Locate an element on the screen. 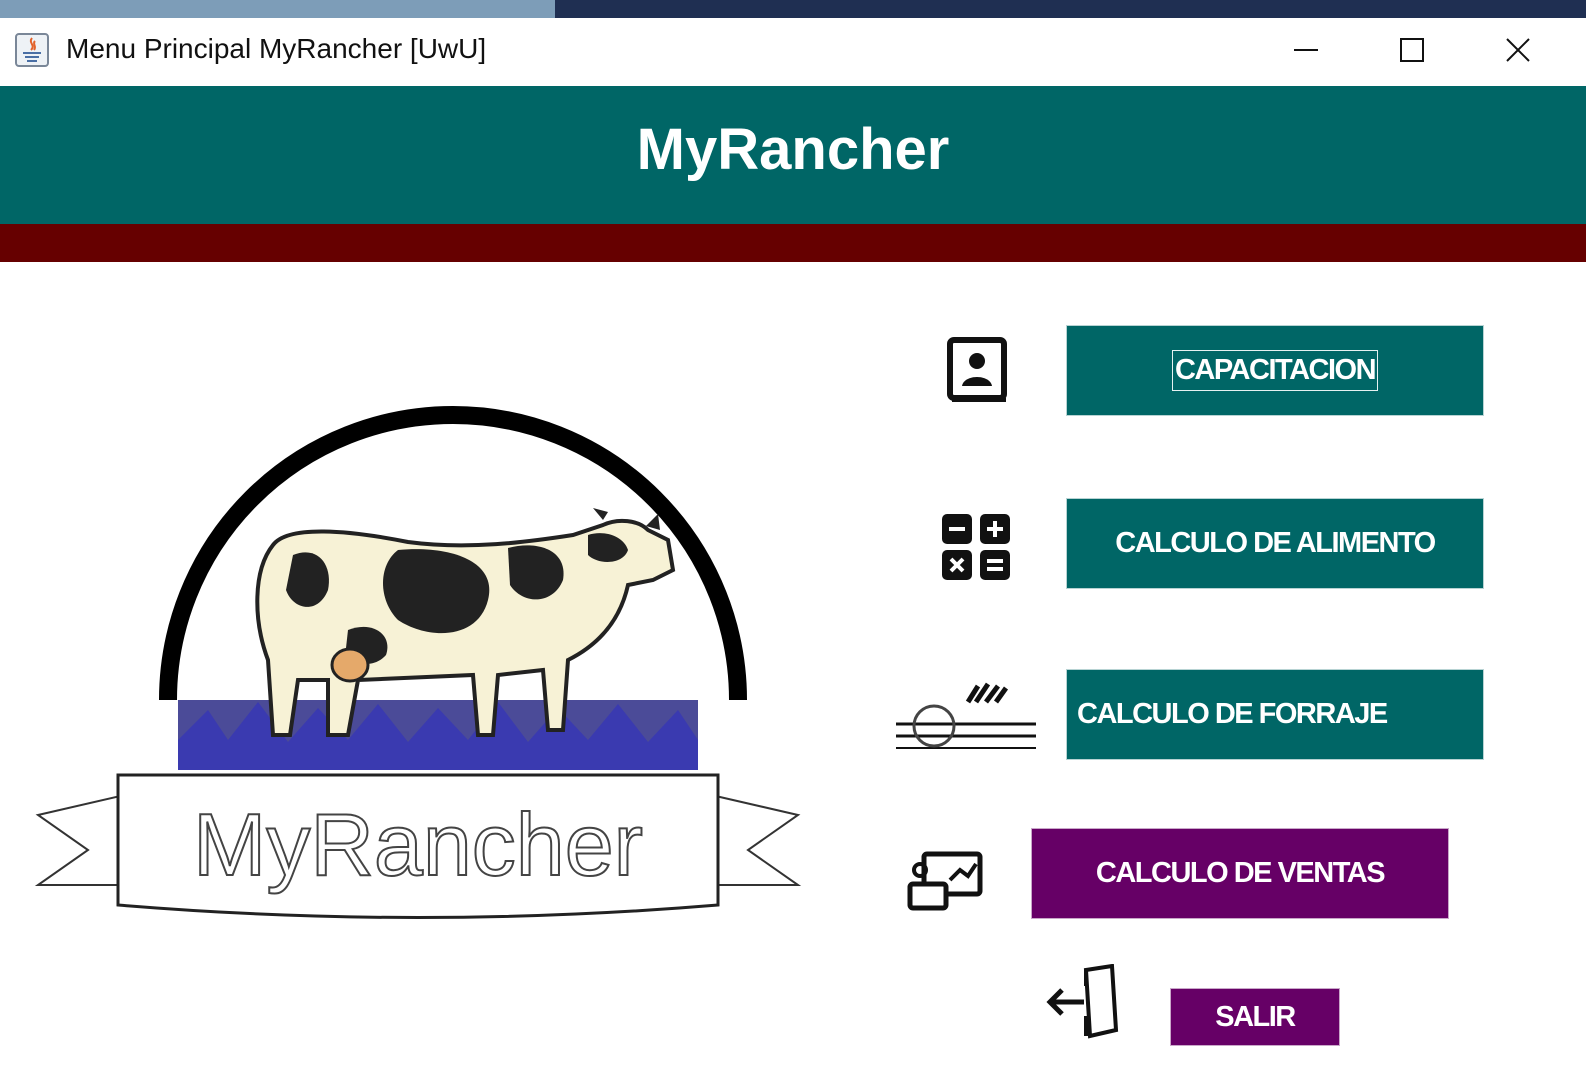  calculo-ventas-label: CALCULO DE VENTAS is located at coordinates (1240, 873).